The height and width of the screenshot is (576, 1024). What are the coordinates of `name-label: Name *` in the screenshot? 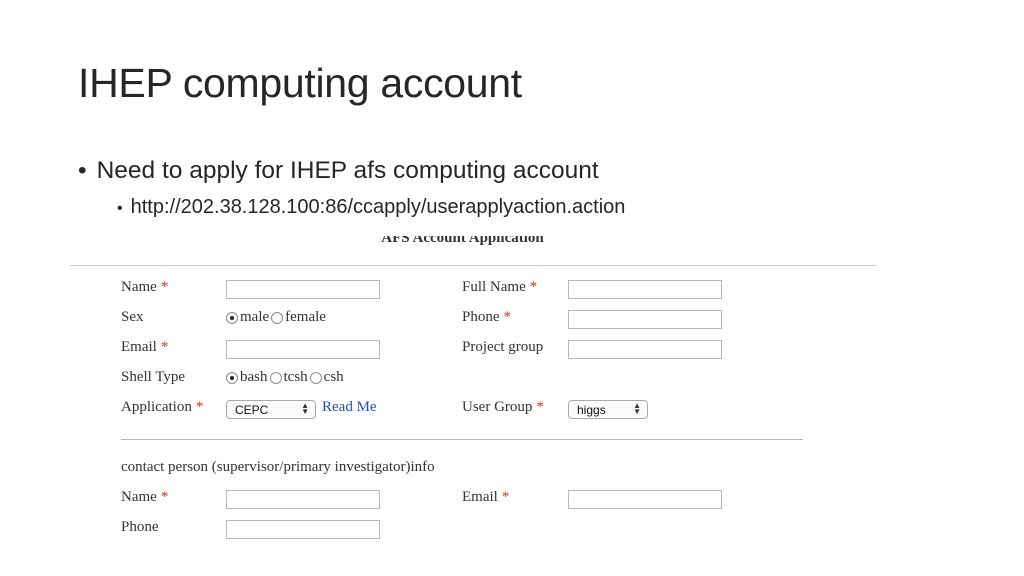 It's located at (145, 287).